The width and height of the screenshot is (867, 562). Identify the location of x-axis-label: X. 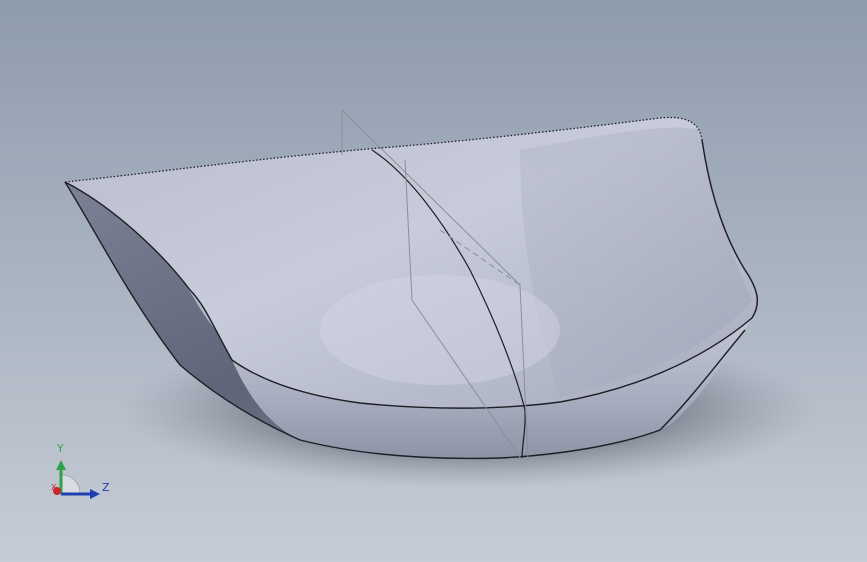
(54, 487).